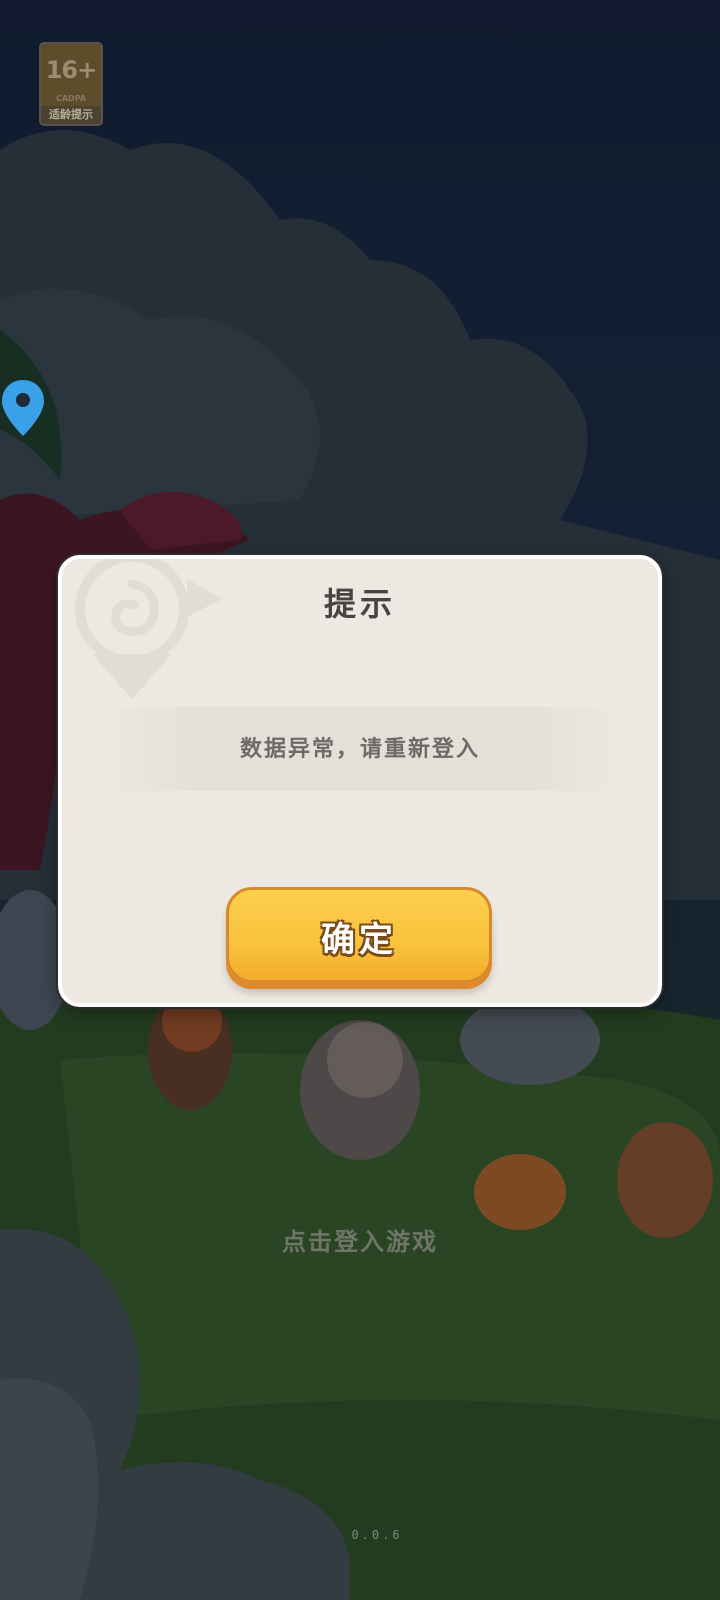  Describe the element at coordinates (360, 1239) in the screenshot. I see `tap-to-login-text: 点击登入游戏` at that location.